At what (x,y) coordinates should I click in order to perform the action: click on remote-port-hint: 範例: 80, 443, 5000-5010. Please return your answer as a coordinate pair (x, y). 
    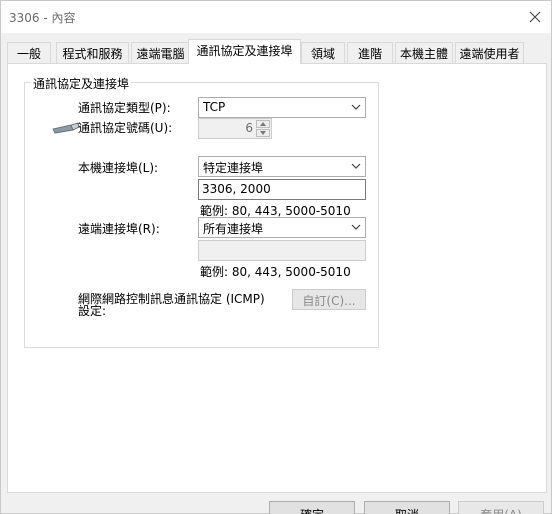
    Looking at the image, I should click on (275, 272).